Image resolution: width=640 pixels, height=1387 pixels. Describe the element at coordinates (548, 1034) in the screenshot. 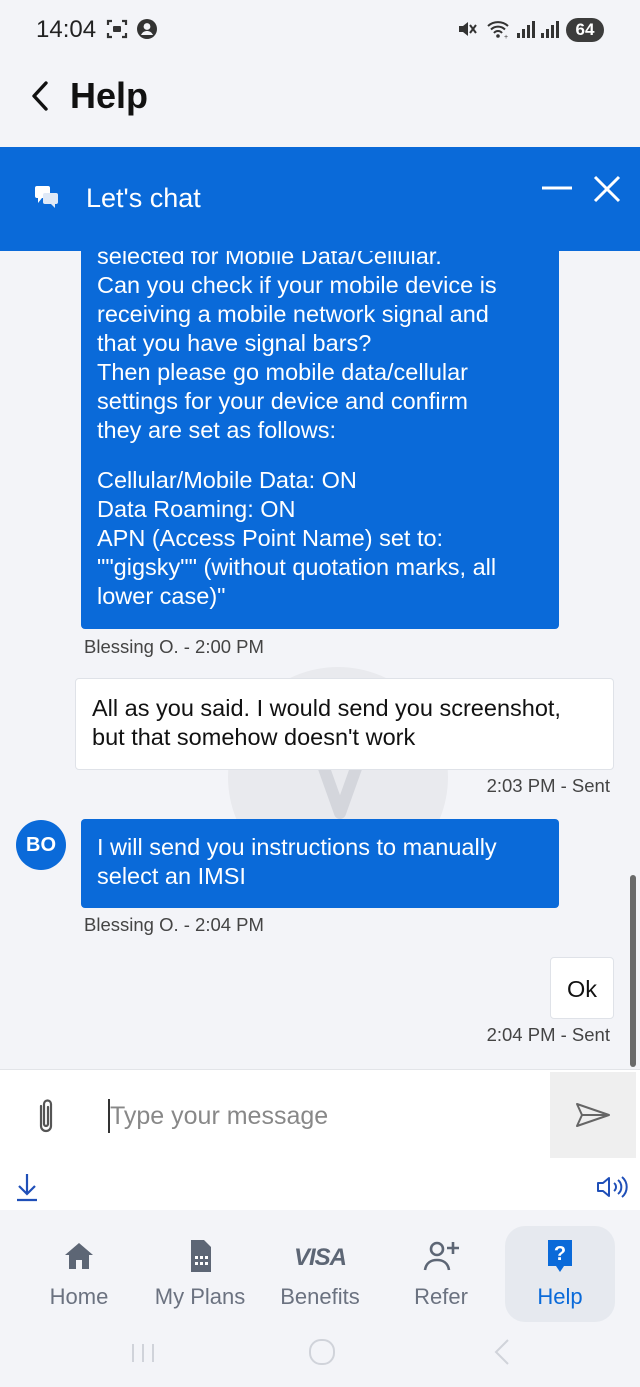

I see `message-meta: 2:04 PM - Sent` at that location.